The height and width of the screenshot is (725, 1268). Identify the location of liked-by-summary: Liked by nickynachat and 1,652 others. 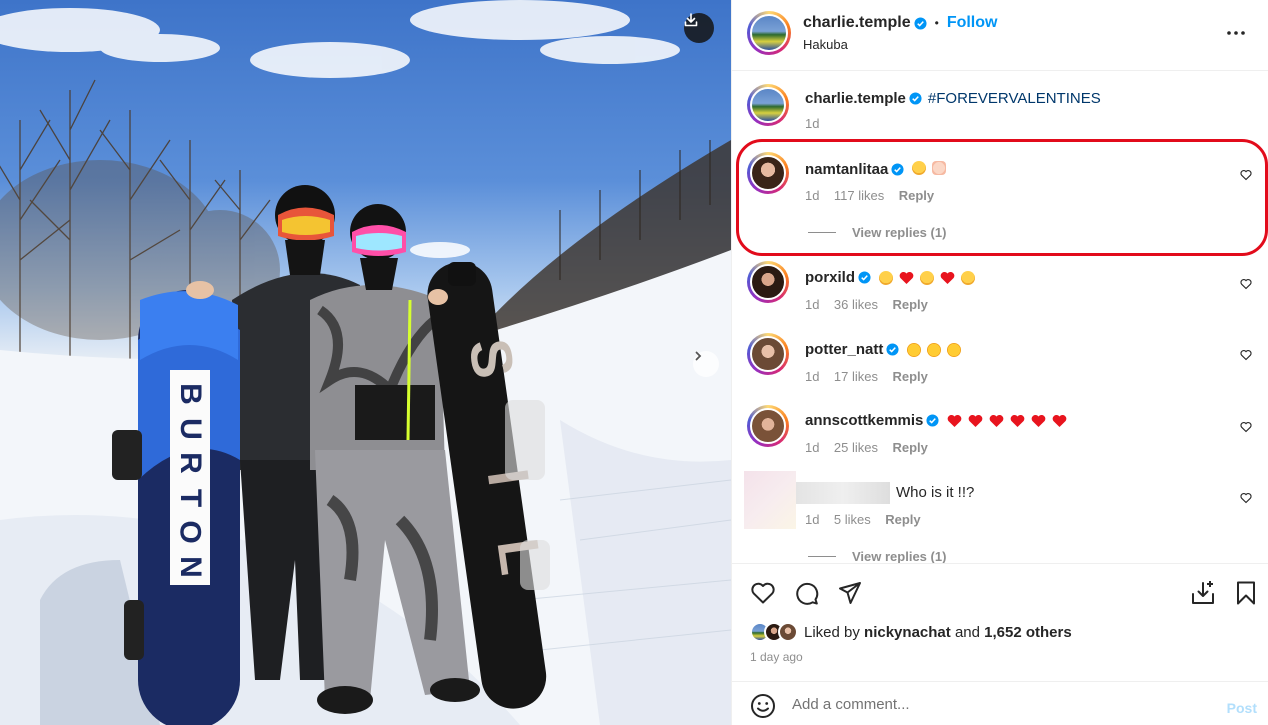
(911, 632).